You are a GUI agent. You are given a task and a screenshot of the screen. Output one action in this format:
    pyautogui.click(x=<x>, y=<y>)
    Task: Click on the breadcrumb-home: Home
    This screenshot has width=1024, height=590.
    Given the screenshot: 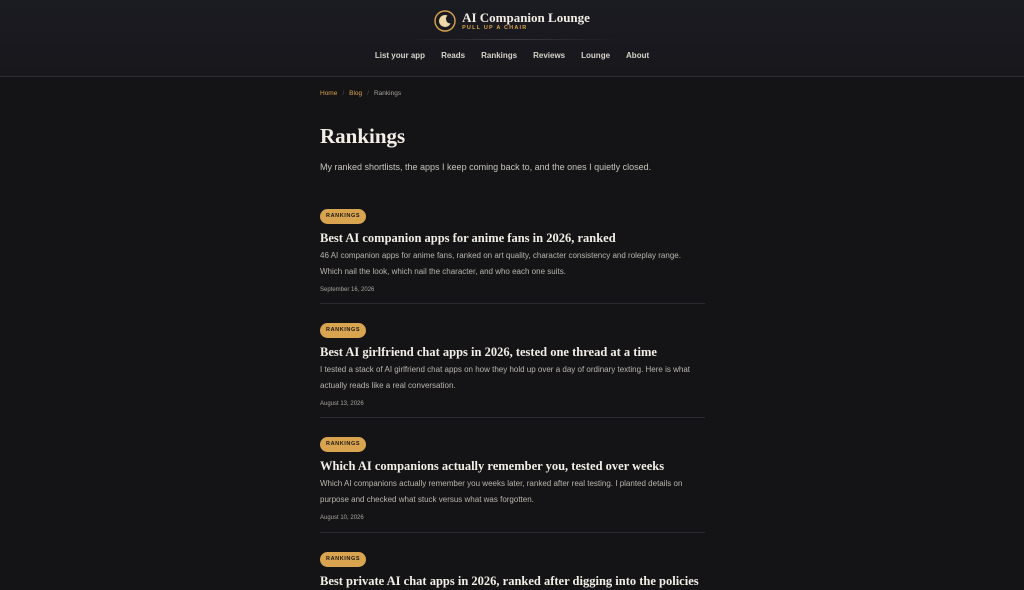 What is the action you would take?
    pyautogui.click(x=328, y=93)
    